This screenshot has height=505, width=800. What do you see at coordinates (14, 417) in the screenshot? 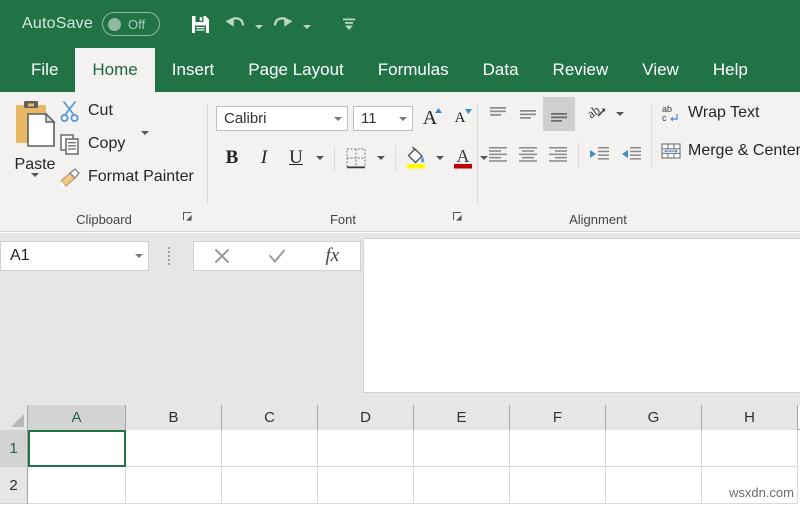
I see `select-all-corner-button` at bounding box center [14, 417].